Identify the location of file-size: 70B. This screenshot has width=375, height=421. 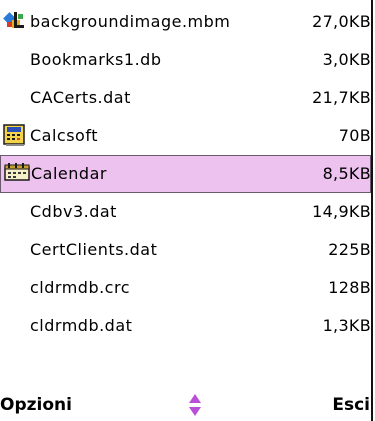
(354, 135).